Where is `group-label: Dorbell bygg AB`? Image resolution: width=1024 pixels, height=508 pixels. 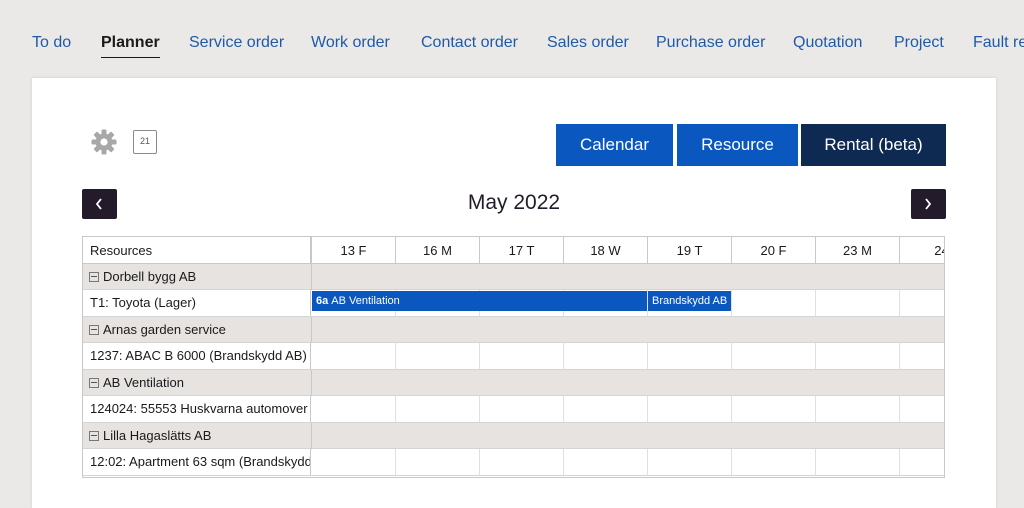
group-label: Dorbell bygg AB is located at coordinates (142, 277).